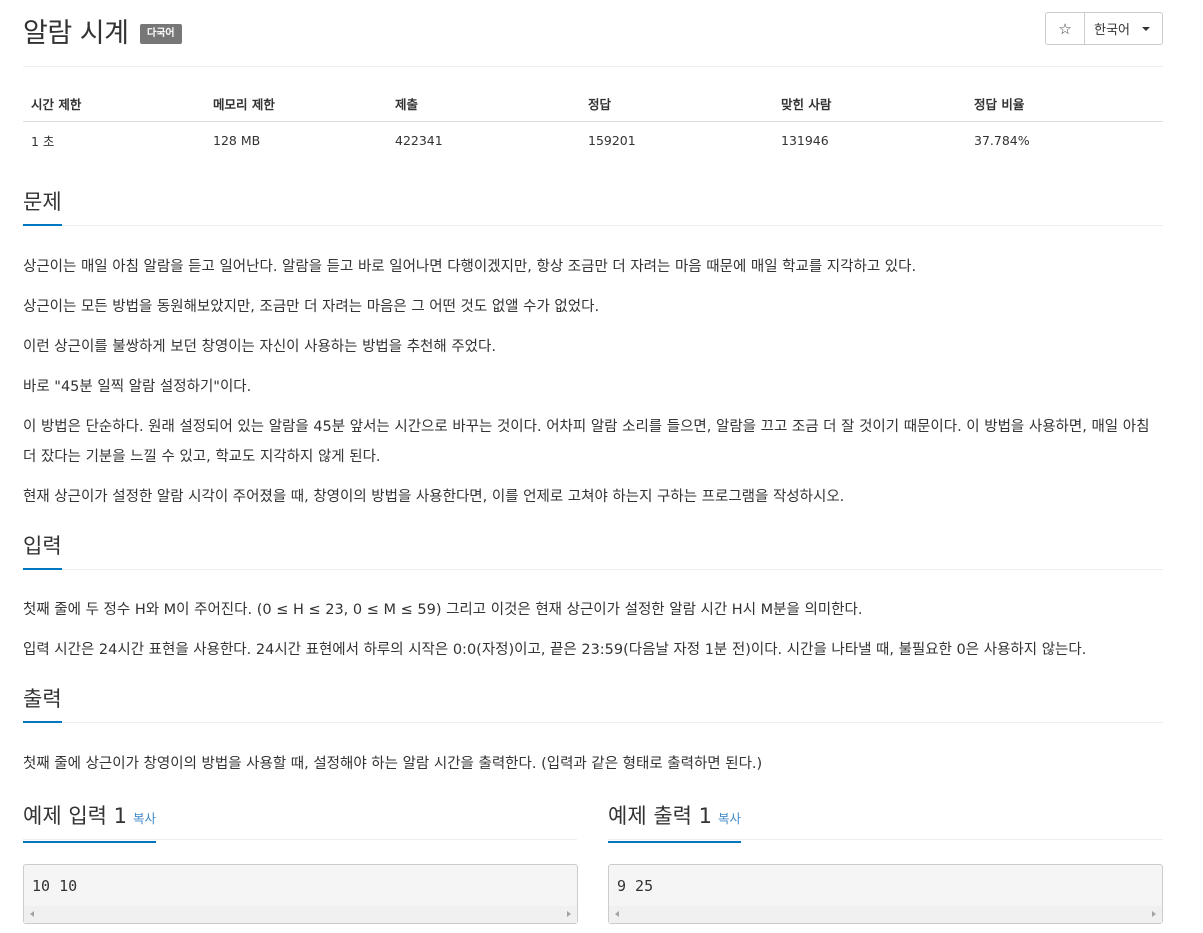 This screenshot has width=1203, height=933. Describe the element at coordinates (42, 207) in the screenshot. I see `section-title-description: 문제` at that location.